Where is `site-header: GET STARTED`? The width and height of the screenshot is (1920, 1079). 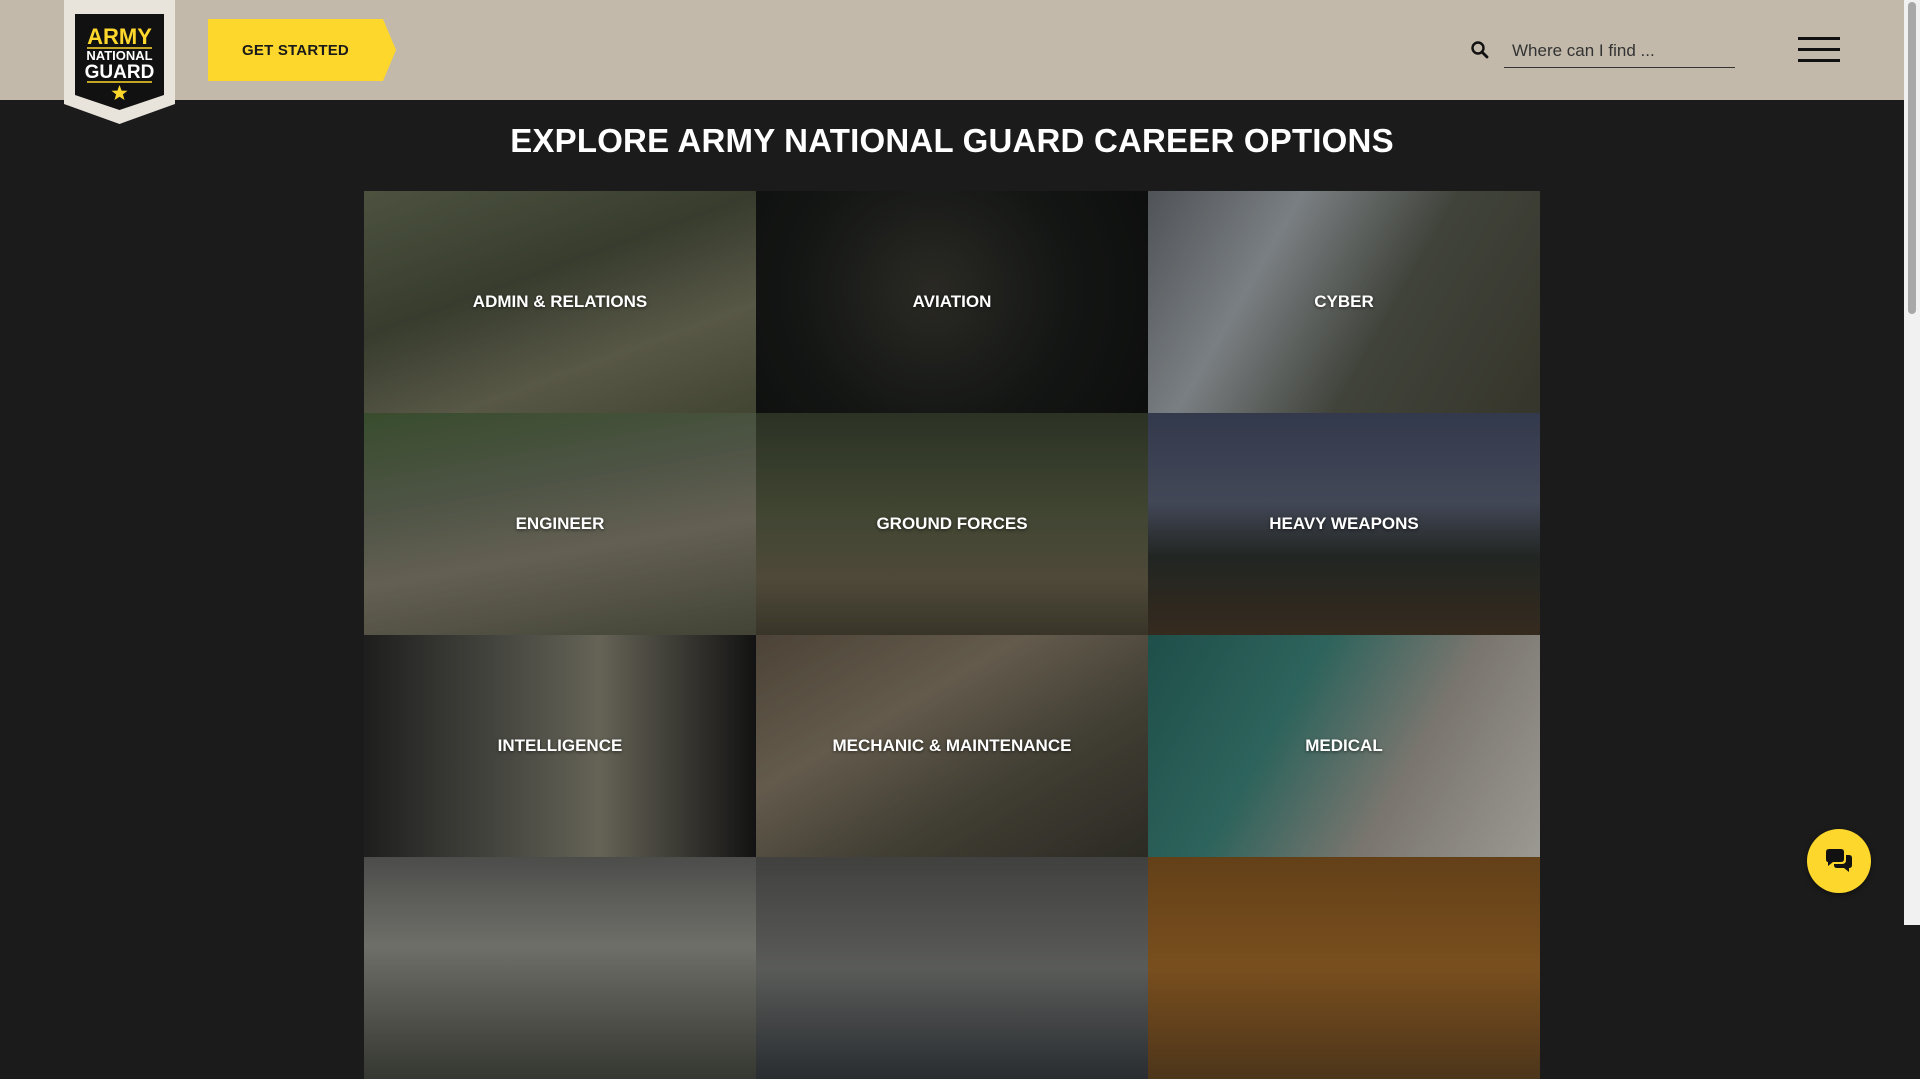 site-header: GET STARTED is located at coordinates (952, 50).